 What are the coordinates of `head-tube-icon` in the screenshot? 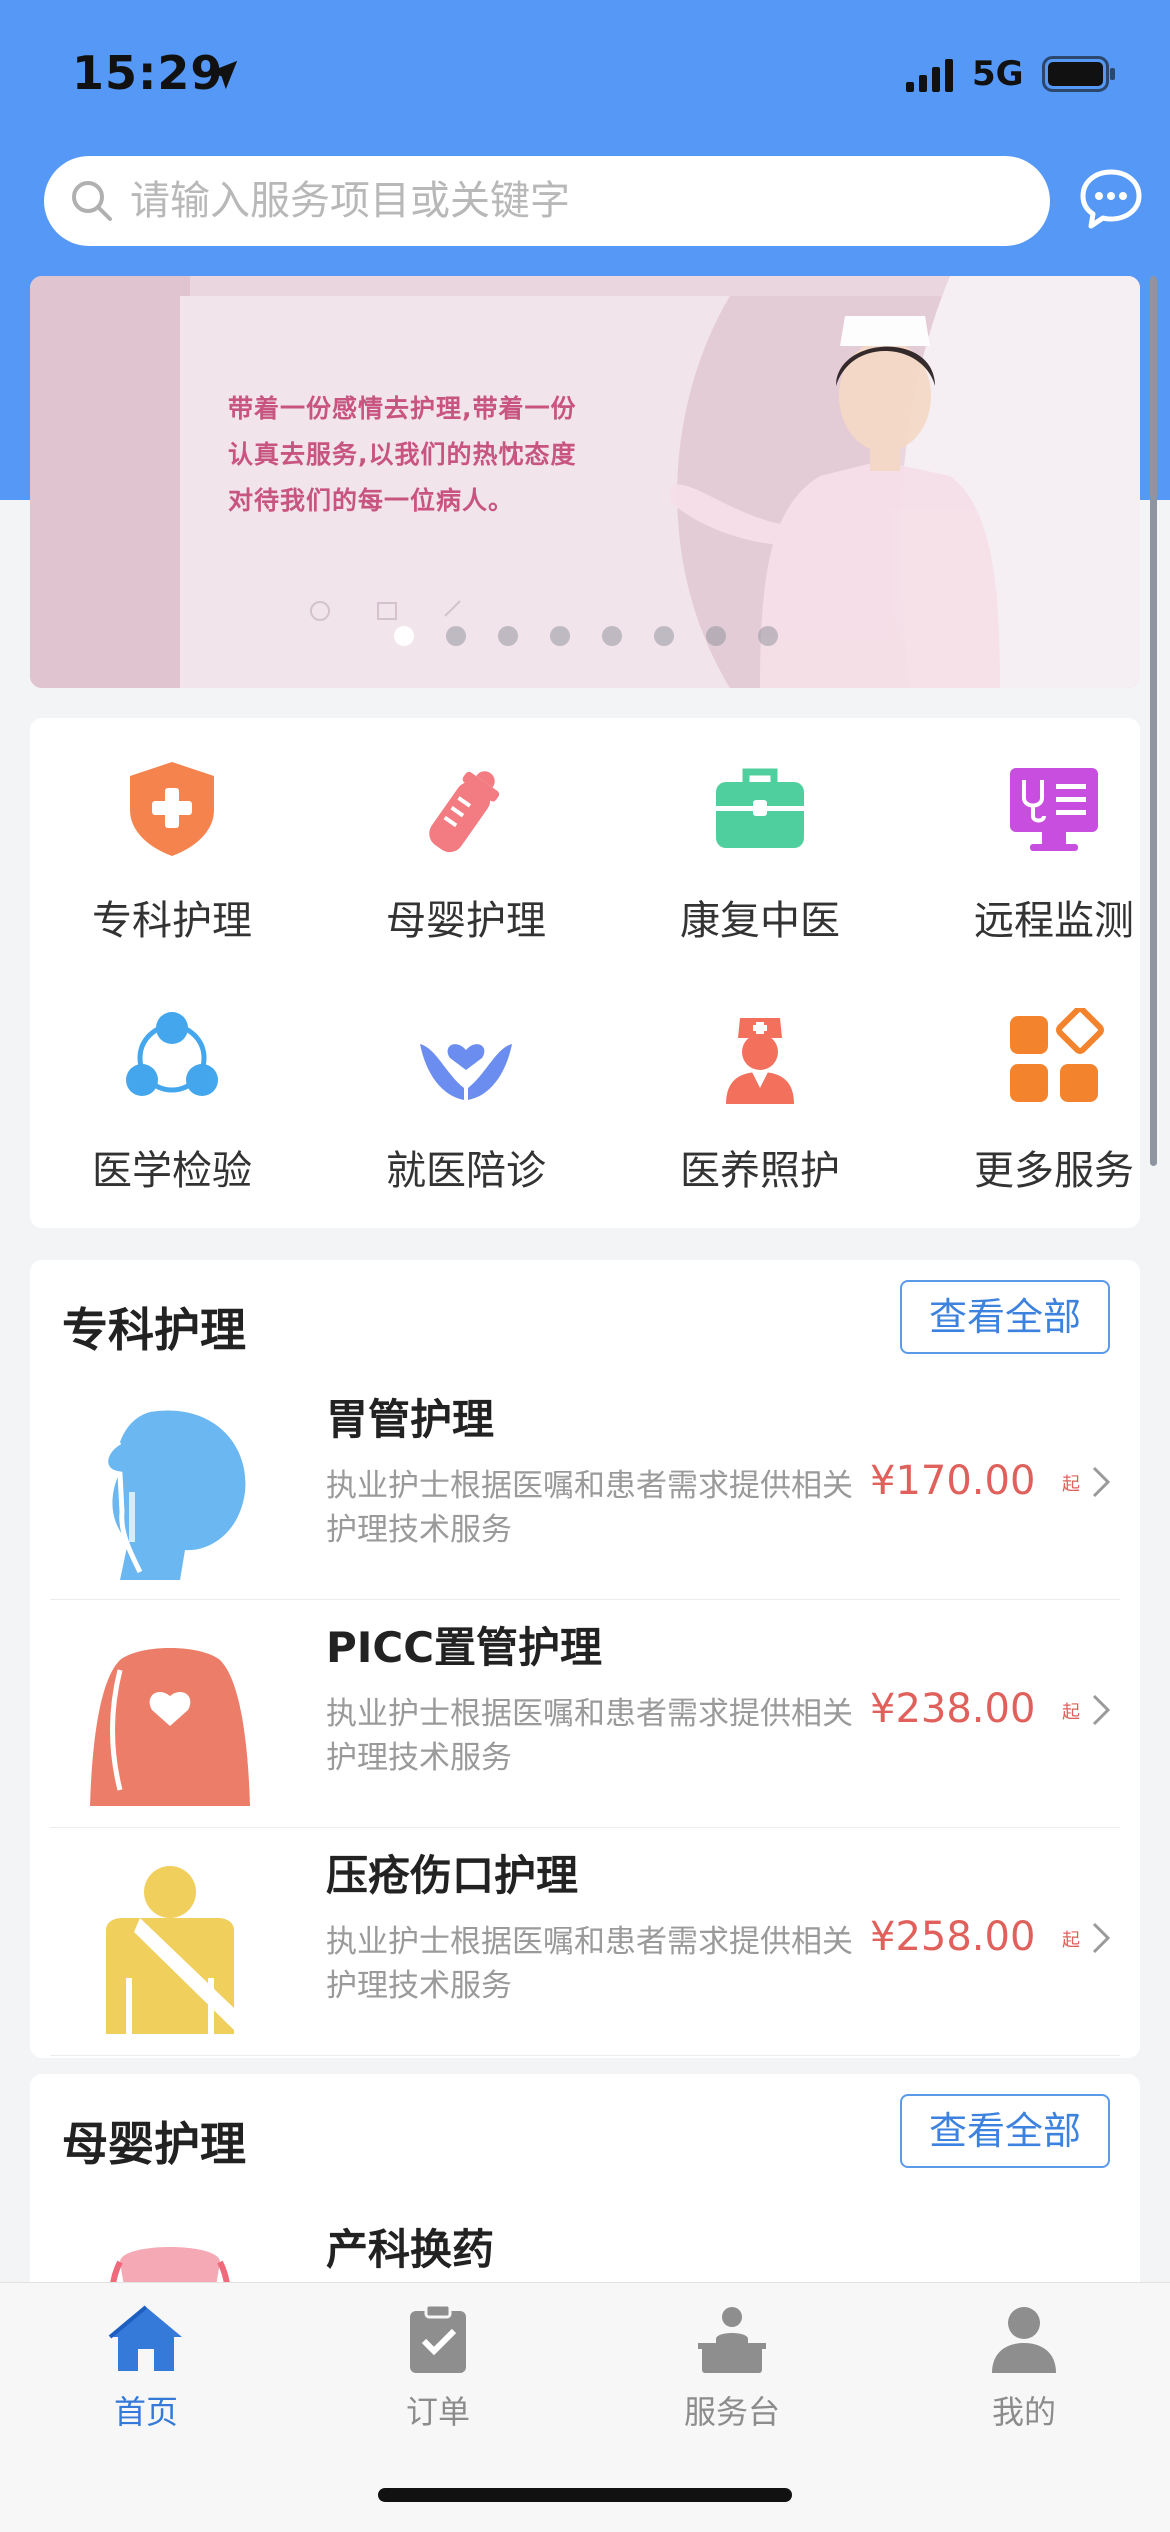 It's located at (174, 1495).